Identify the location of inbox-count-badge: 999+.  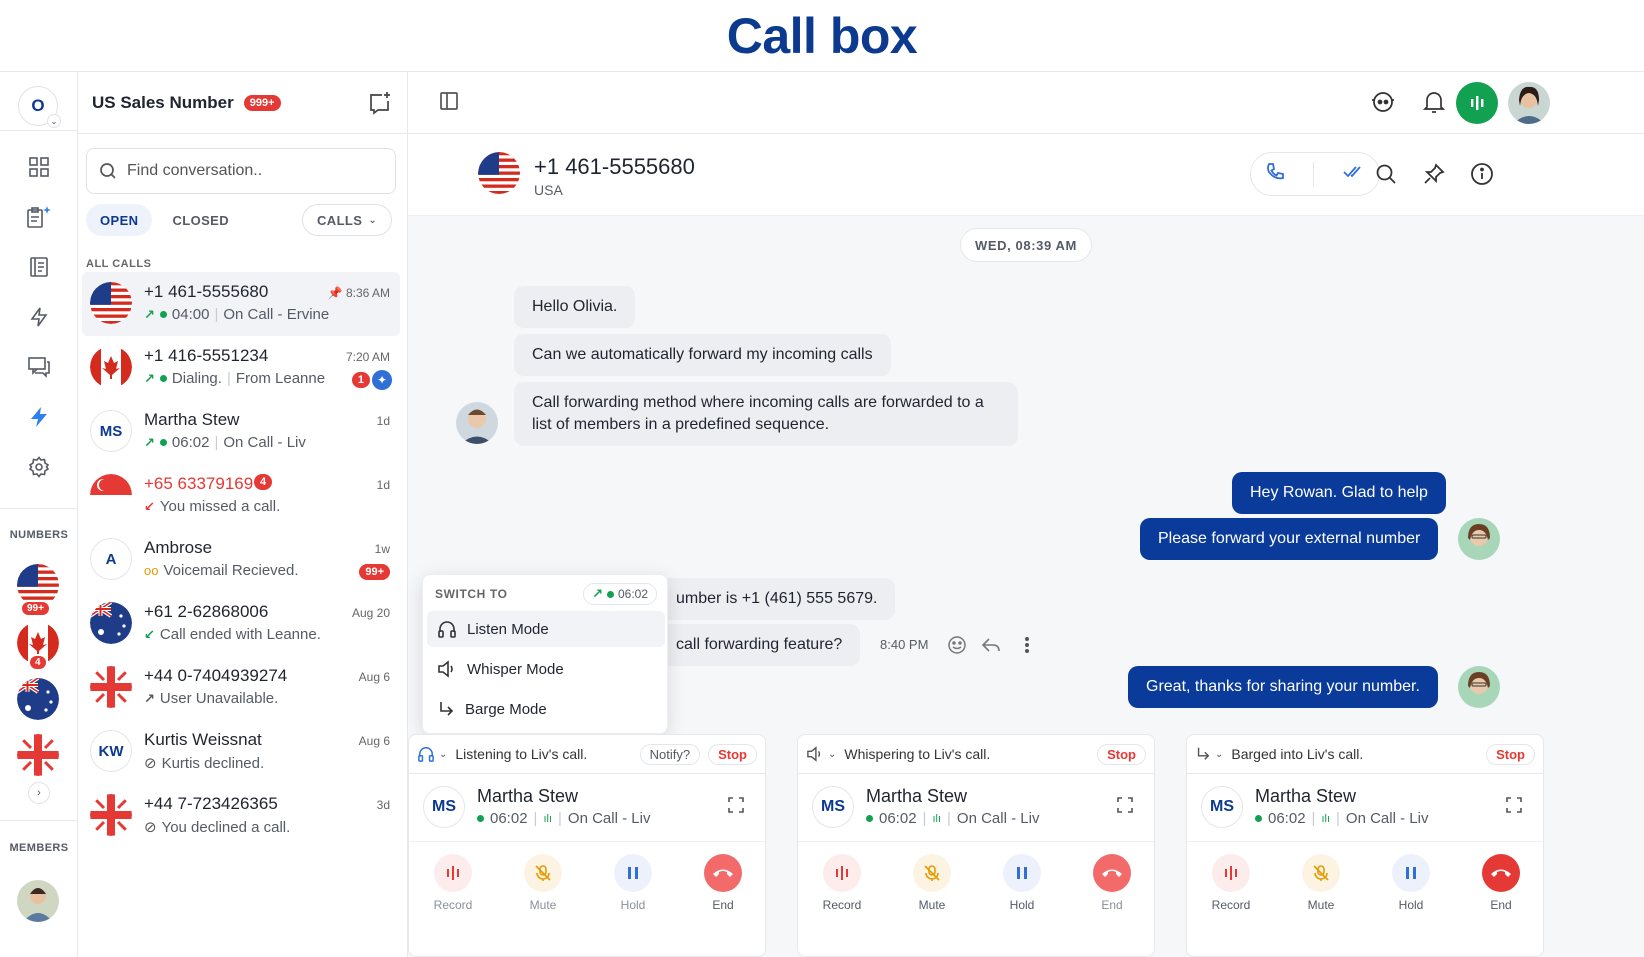
(262, 102).